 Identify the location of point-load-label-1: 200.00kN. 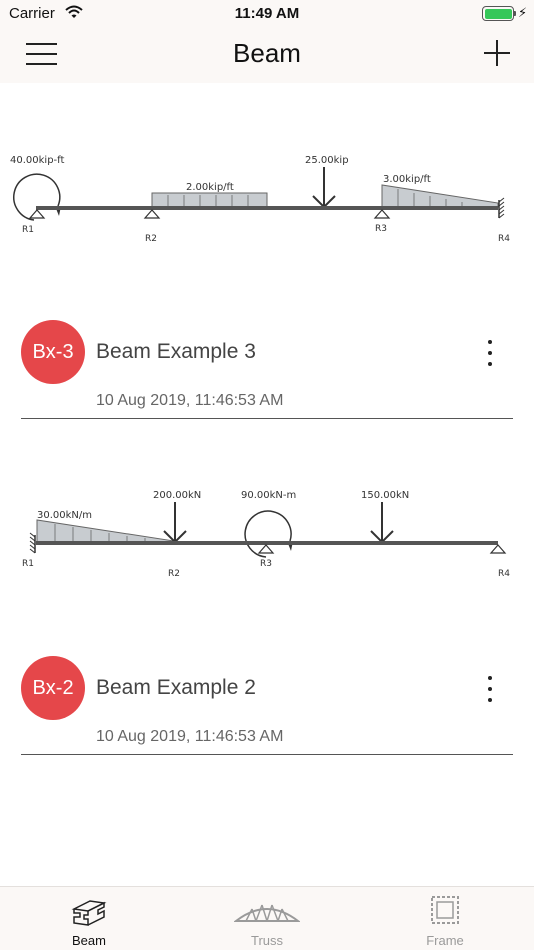
(177, 495).